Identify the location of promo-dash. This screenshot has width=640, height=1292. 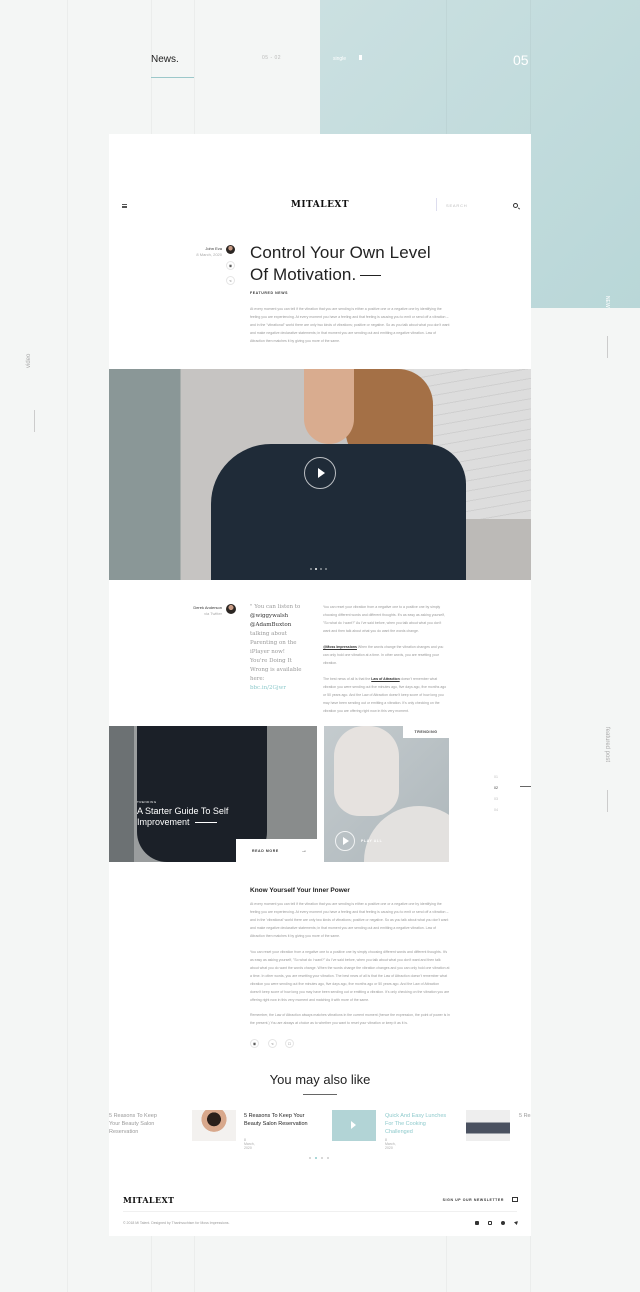
(205, 823).